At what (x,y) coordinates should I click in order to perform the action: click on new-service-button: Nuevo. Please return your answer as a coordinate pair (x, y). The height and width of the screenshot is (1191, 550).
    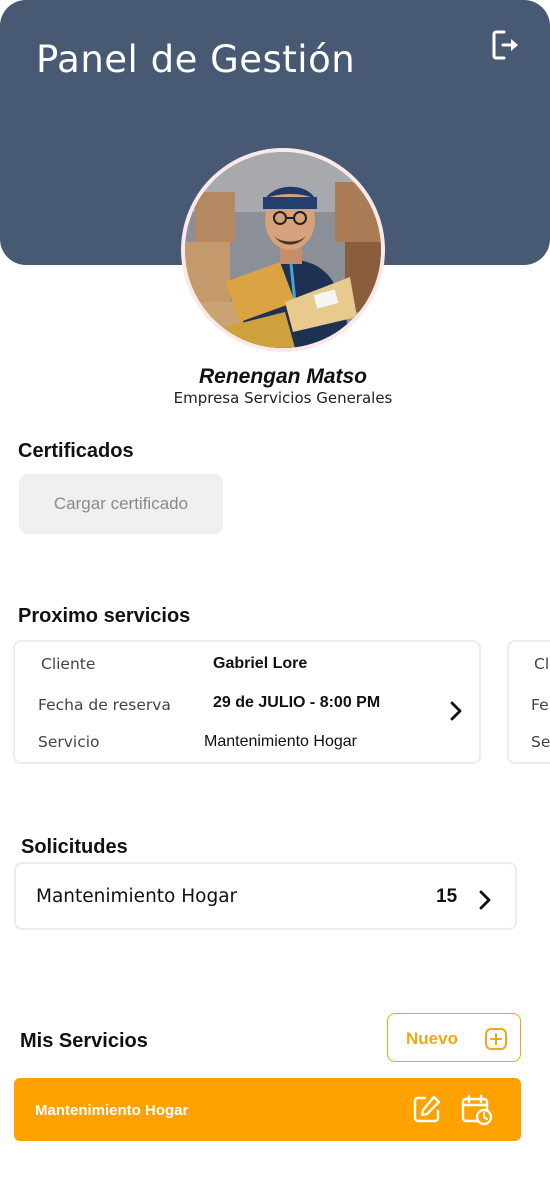
    Looking at the image, I should click on (454, 1037).